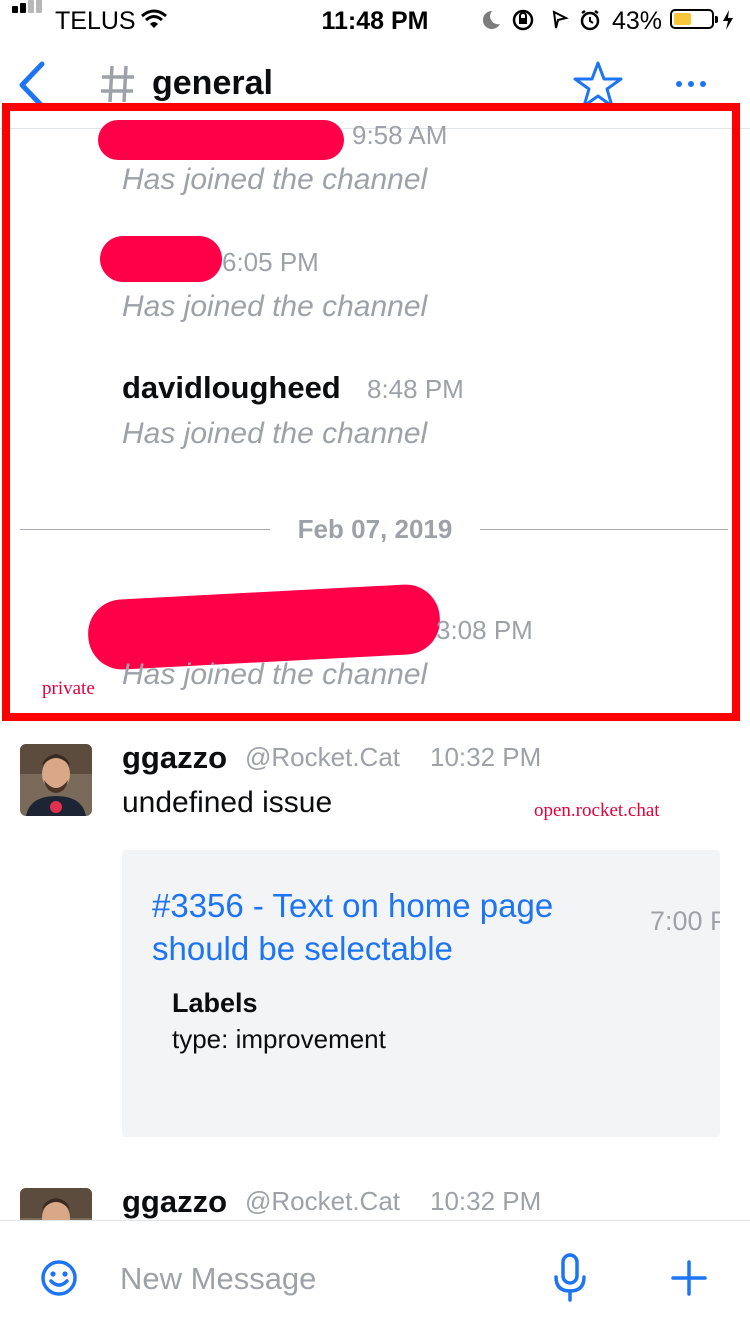  Describe the element at coordinates (570, 1278) in the screenshot. I see `microphone-icon` at that location.